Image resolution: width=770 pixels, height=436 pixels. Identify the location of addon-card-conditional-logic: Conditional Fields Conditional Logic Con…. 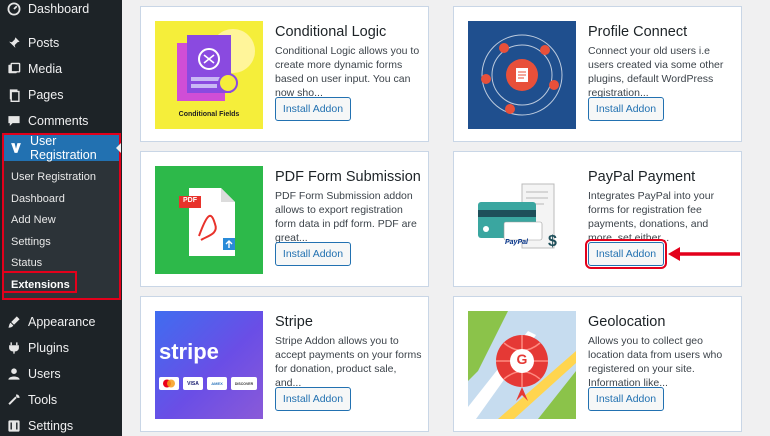
(284, 74).